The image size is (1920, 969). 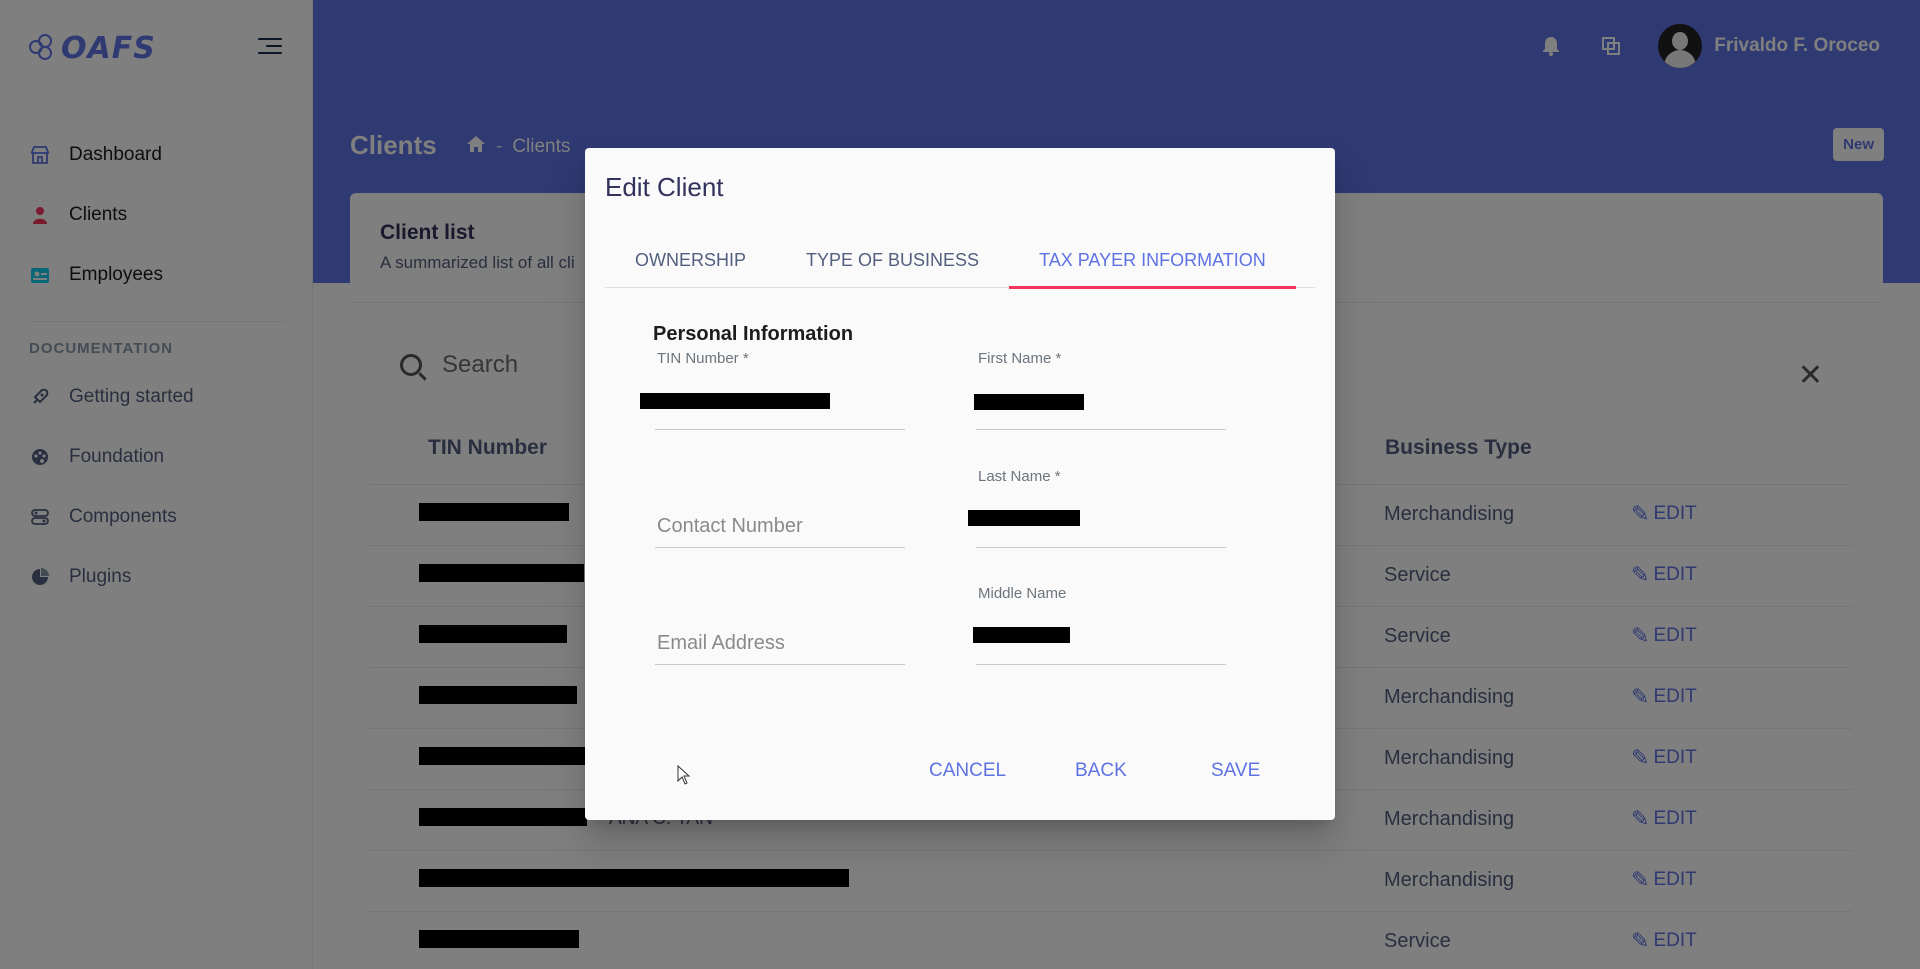 I want to click on cancel-button: CANCEL, so click(x=967, y=771).